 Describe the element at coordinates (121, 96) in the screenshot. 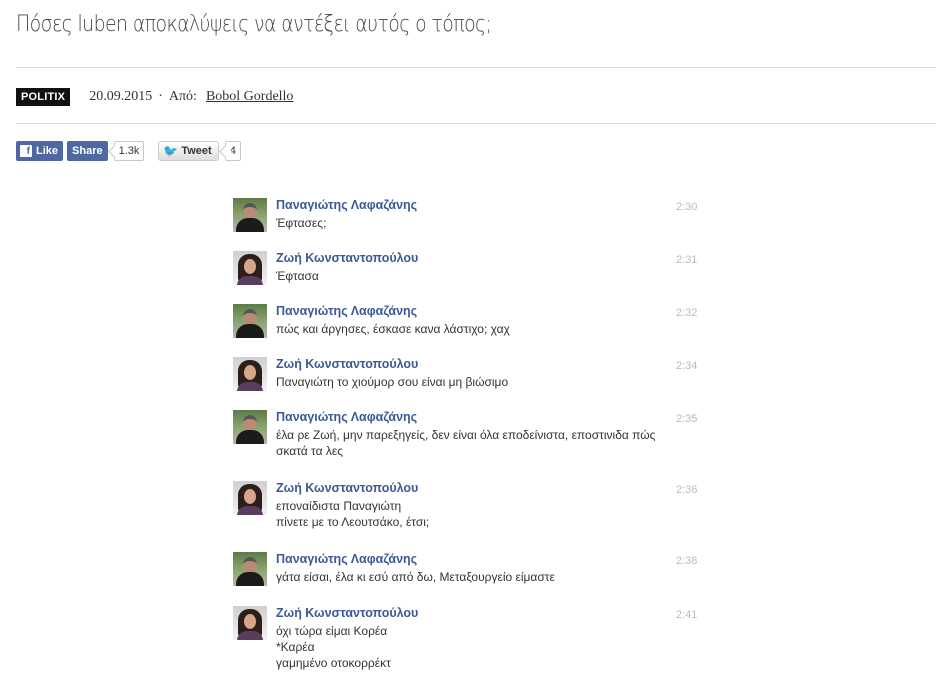

I see `publish-date: 20.09.2015` at that location.